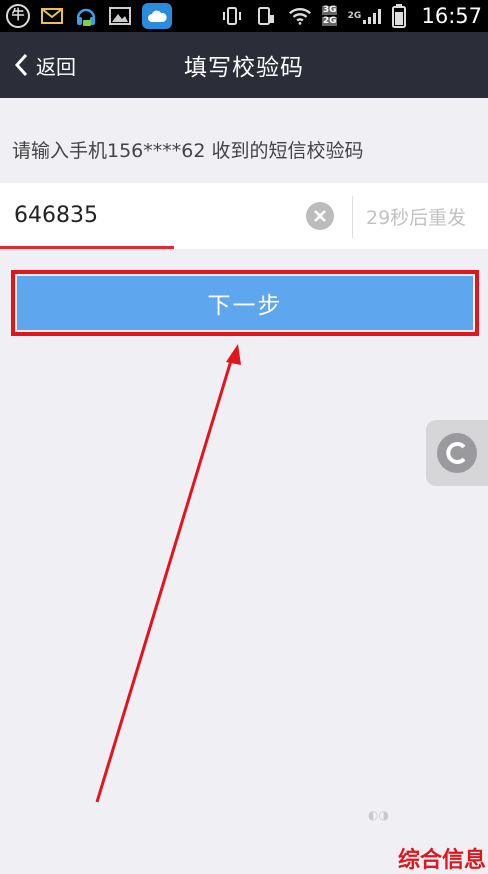  What do you see at coordinates (21, 65) in the screenshot?
I see `chevron-left-icon` at bounding box center [21, 65].